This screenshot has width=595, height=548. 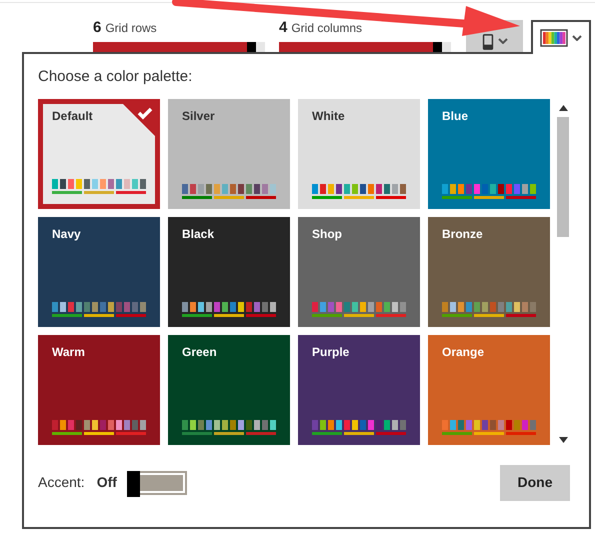 What do you see at coordinates (456, 116) in the screenshot?
I see `palette-name: Blue` at bounding box center [456, 116].